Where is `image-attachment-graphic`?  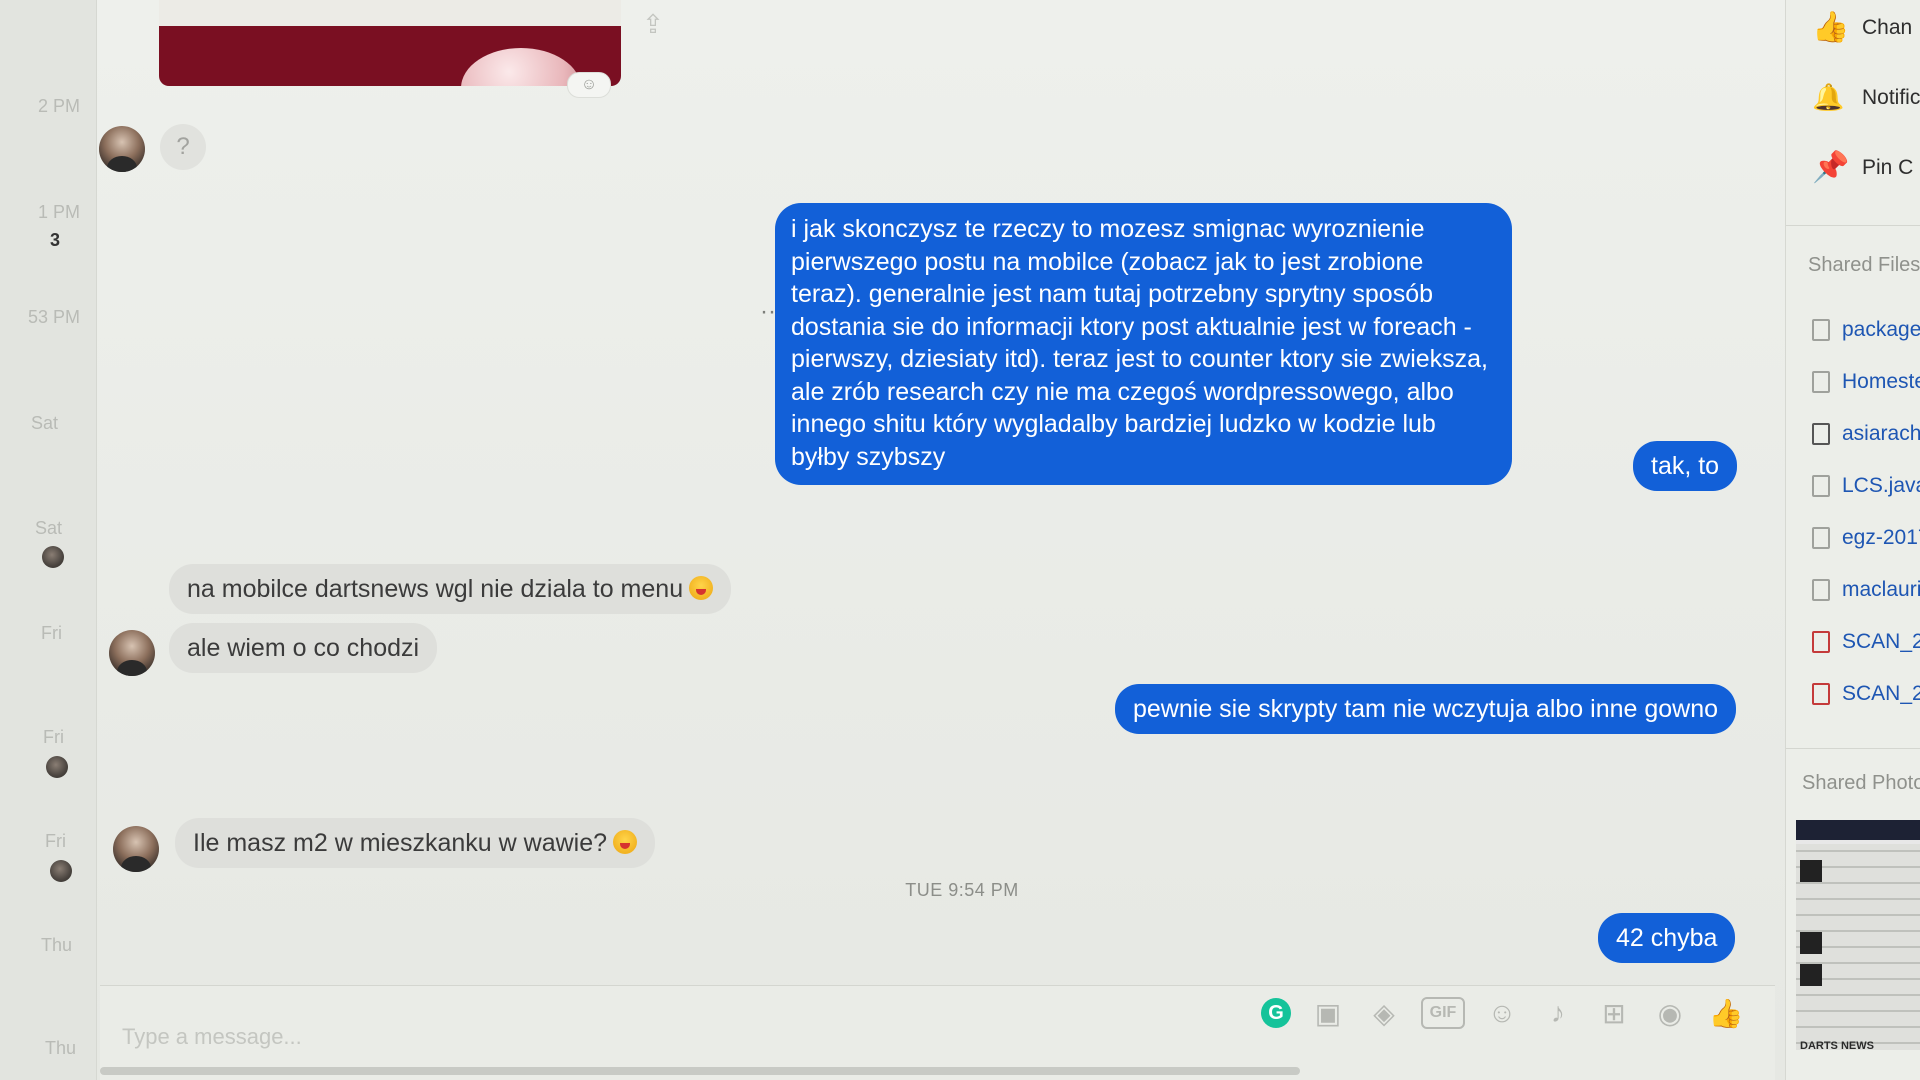 image-attachment-graphic is located at coordinates (521, 67).